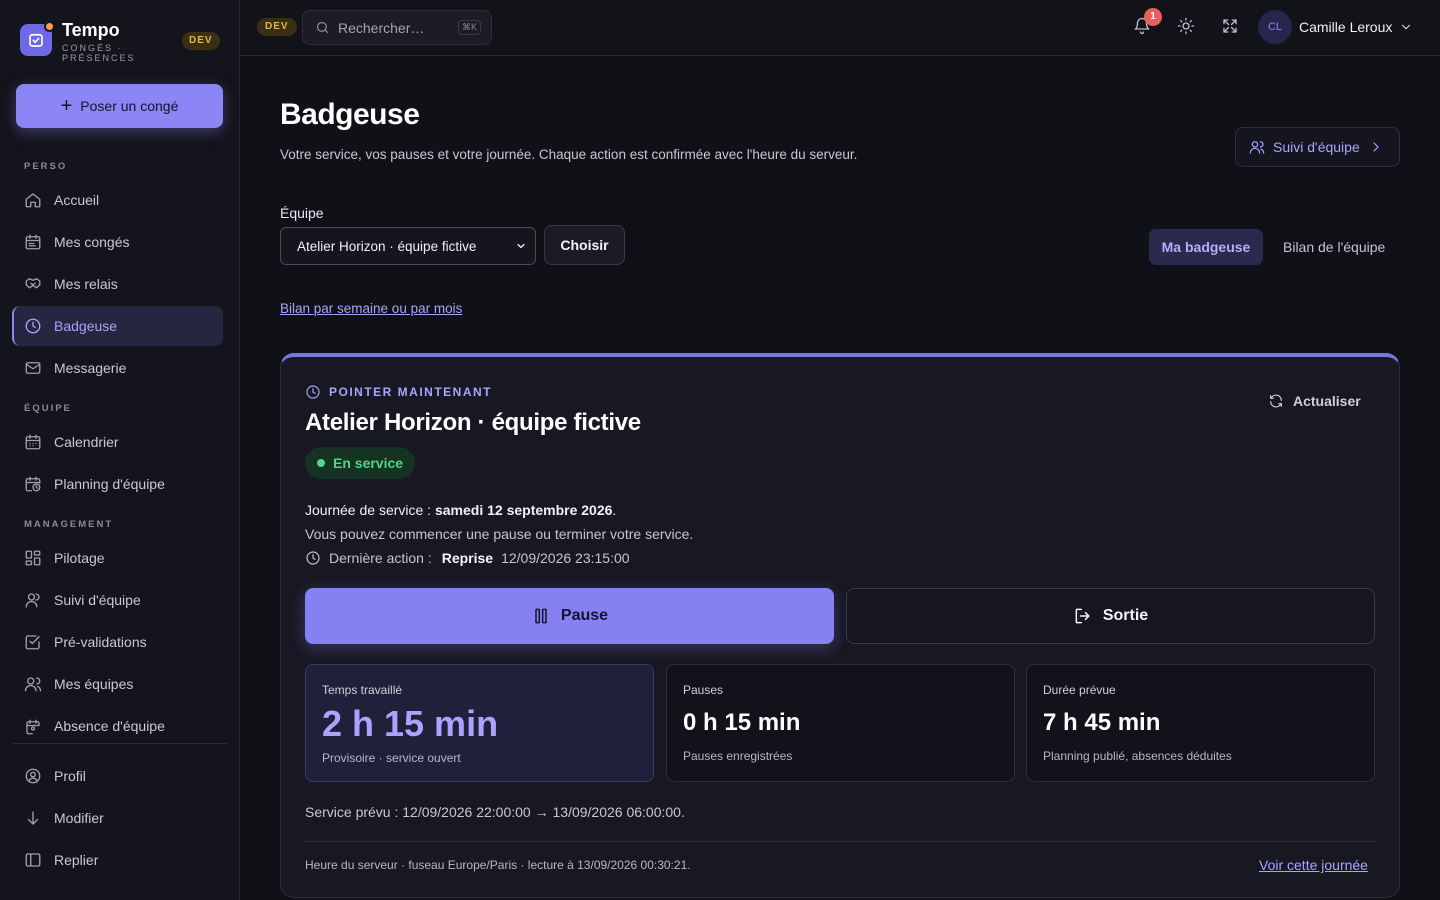  I want to click on exit-label: Sortie, so click(1125, 615).